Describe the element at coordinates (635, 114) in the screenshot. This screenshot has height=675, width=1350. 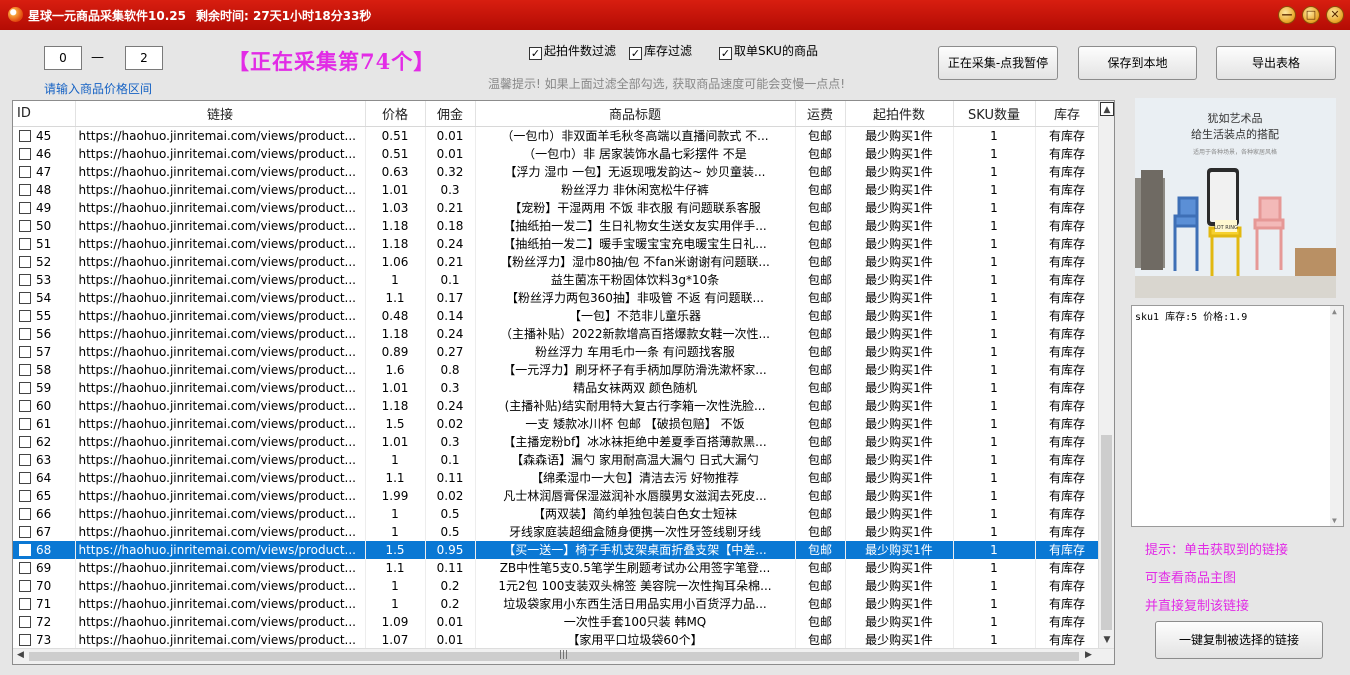
I see `col-title: 商品标题` at that location.